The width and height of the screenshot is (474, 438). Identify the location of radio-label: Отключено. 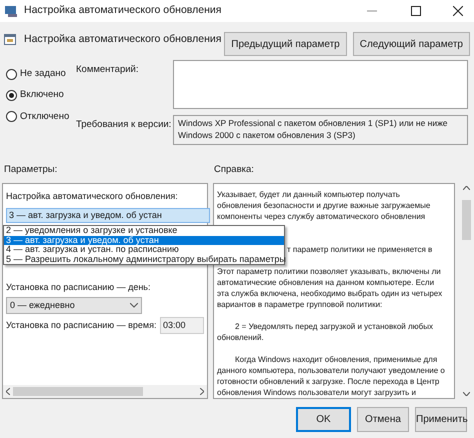
(45, 117).